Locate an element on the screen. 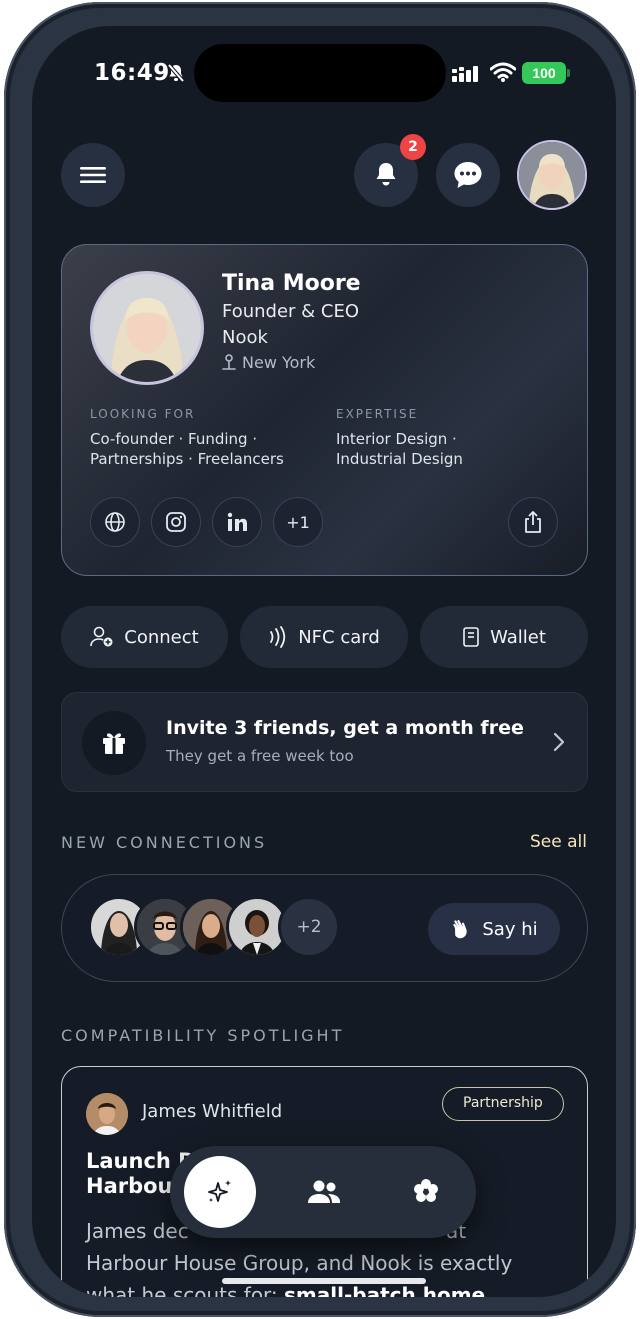  instagram-link-button is located at coordinates (176, 522).